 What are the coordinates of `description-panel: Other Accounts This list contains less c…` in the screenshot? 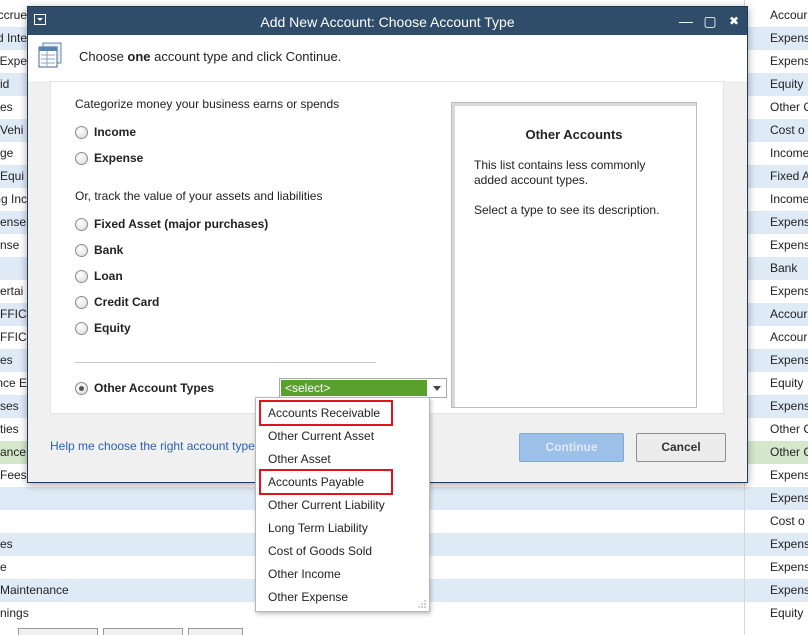 It's located at (574, 255).